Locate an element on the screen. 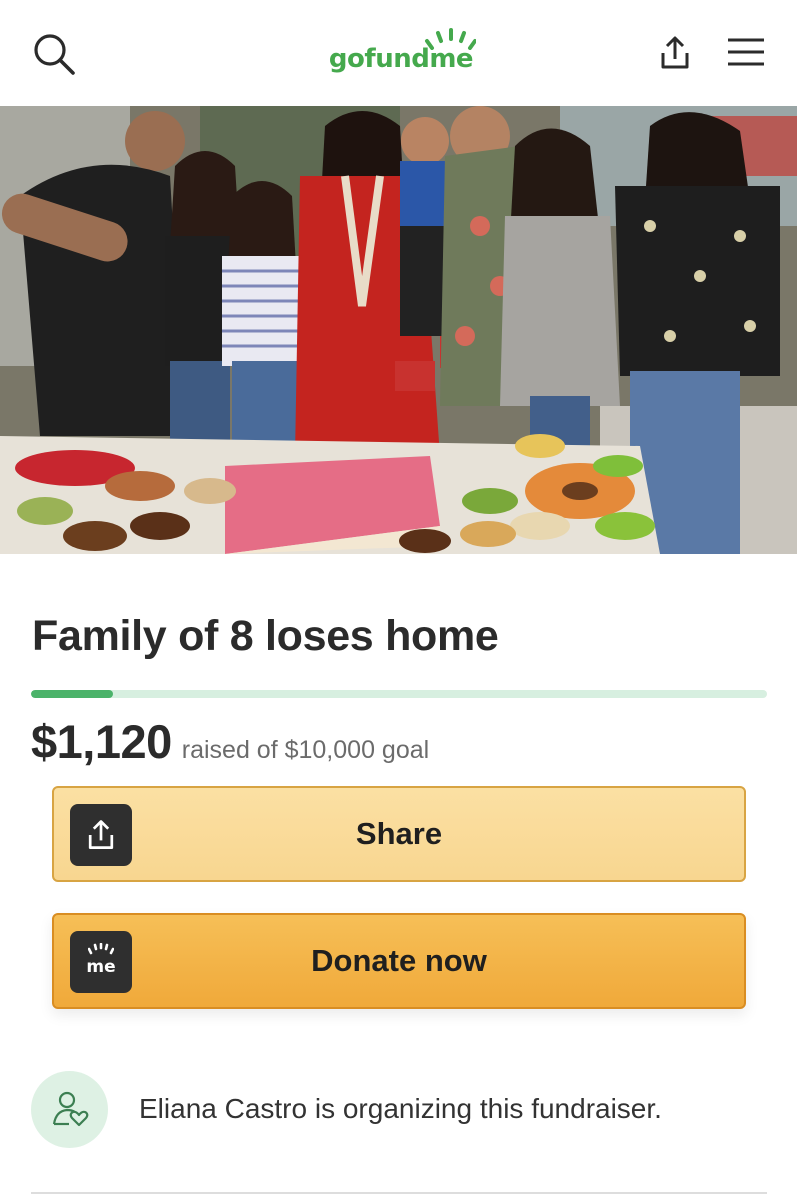 This screenshot has width=797, height=1200. gofundme-me-icon: me is located at coordinates (101, 962).